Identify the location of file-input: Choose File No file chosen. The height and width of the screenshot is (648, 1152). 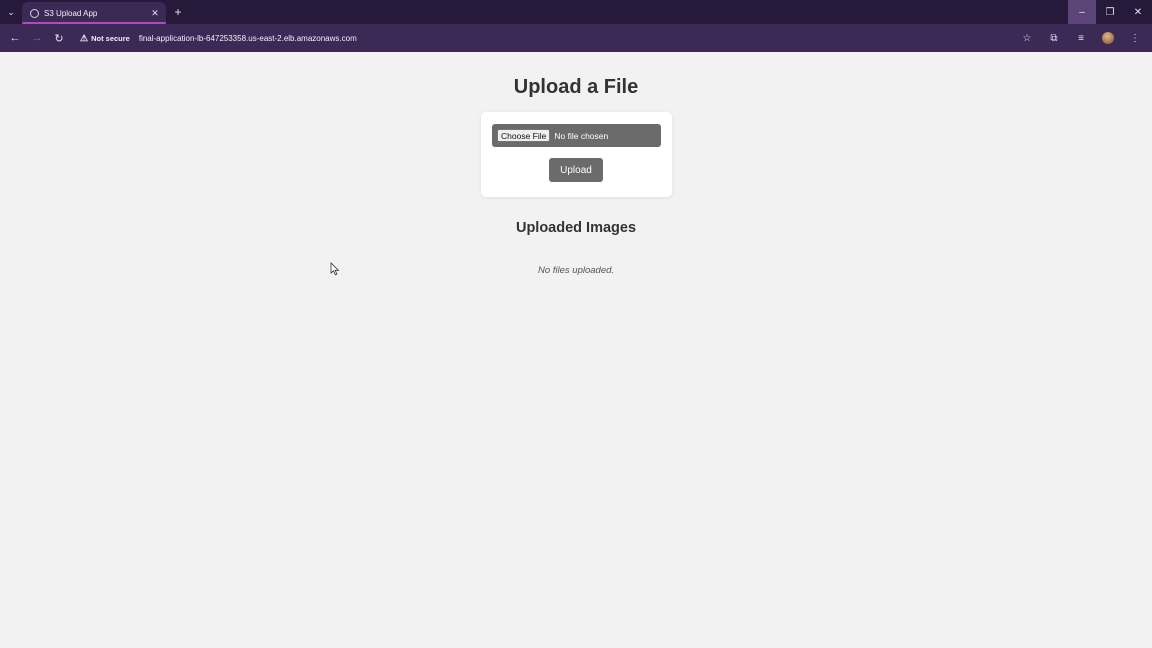
(576, 135).